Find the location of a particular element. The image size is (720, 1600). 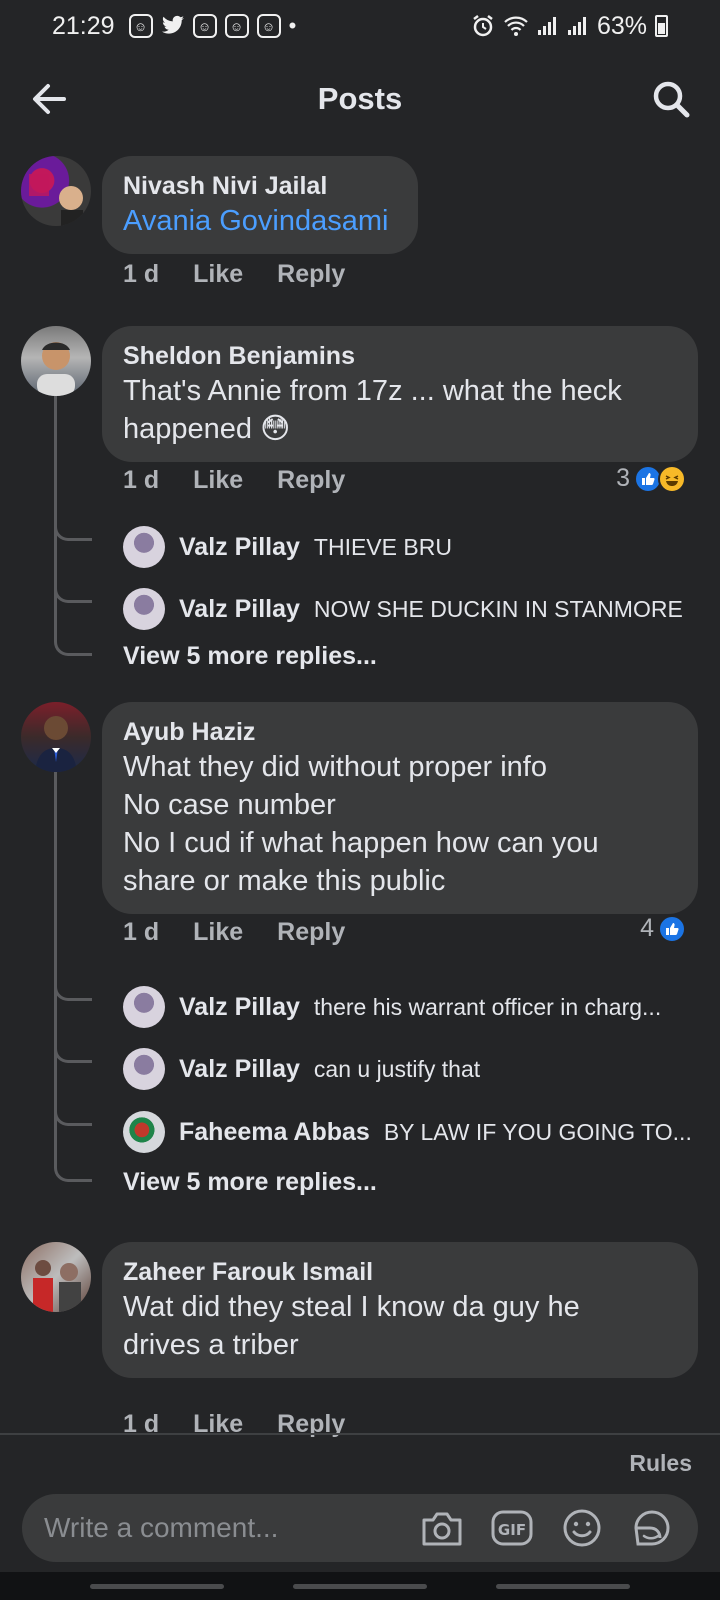

reply-text: THIEVE BRU is located at coordinates (382, 546).